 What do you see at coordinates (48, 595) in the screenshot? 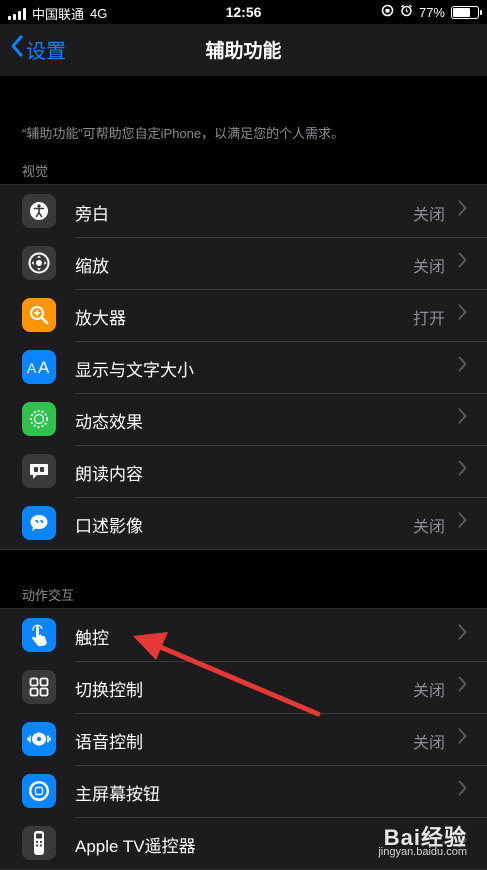
I see `section-header-physical-motor: 动作交互` at bounding box center [48, 595].